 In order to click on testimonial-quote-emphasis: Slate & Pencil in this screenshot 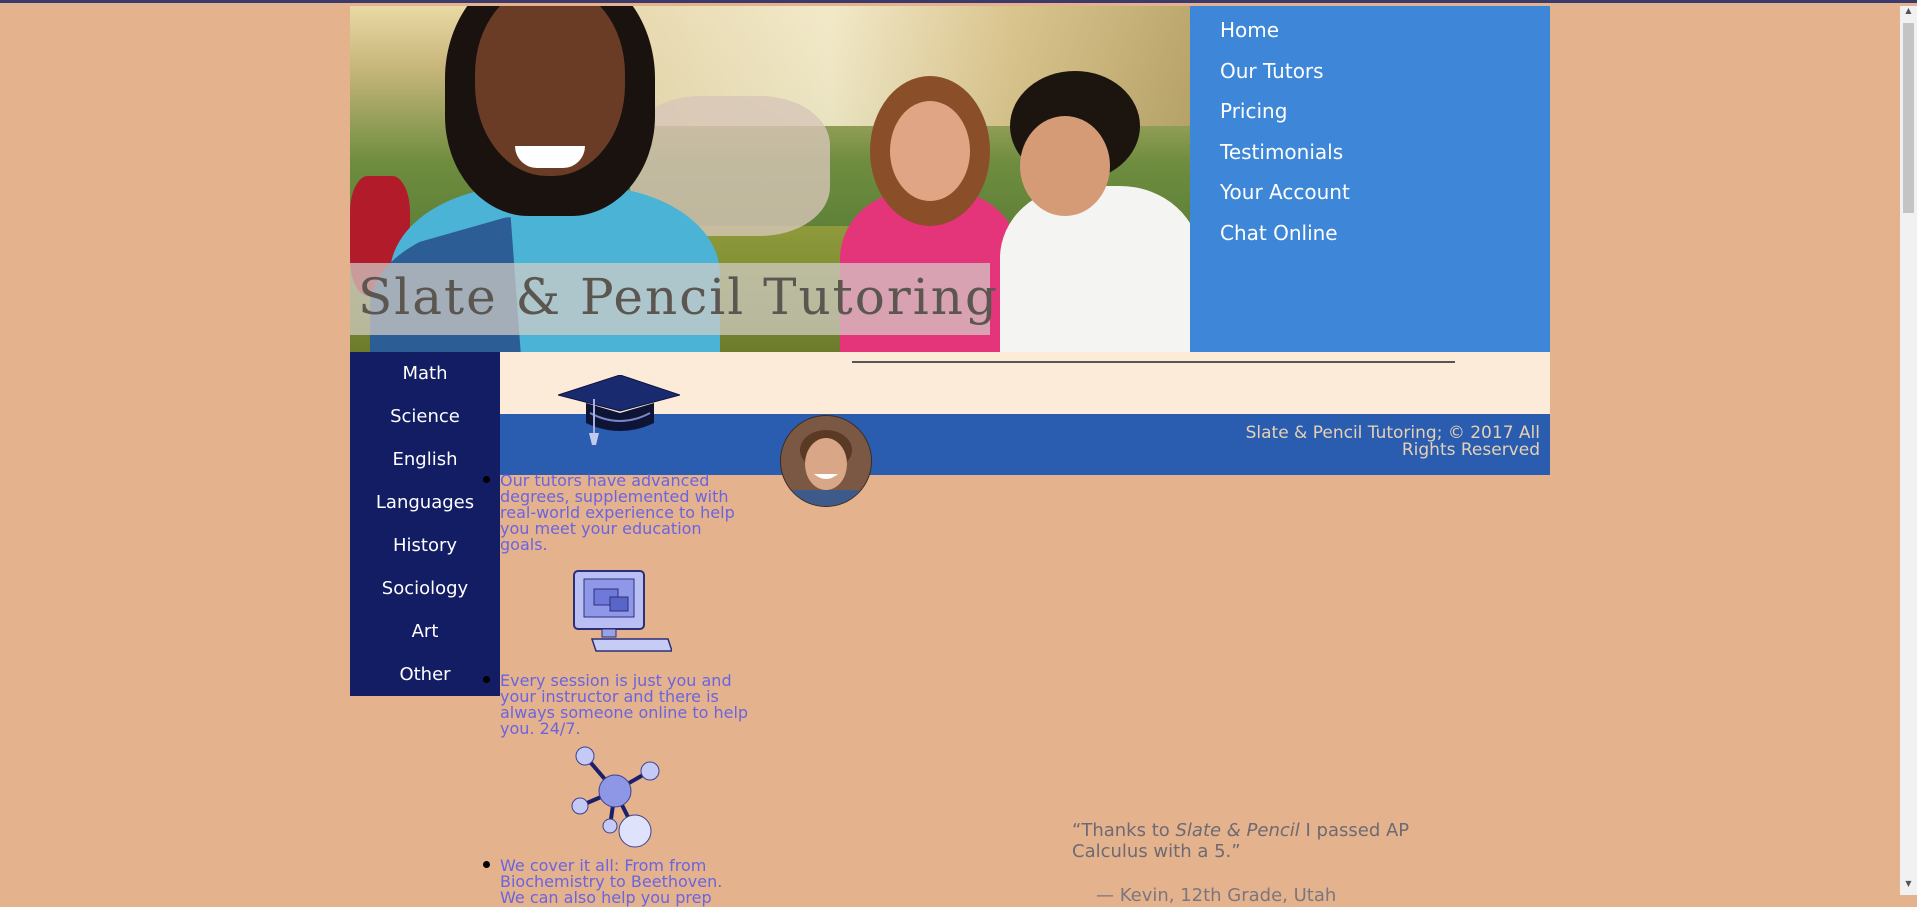, I will do `click(1237, 830)`.